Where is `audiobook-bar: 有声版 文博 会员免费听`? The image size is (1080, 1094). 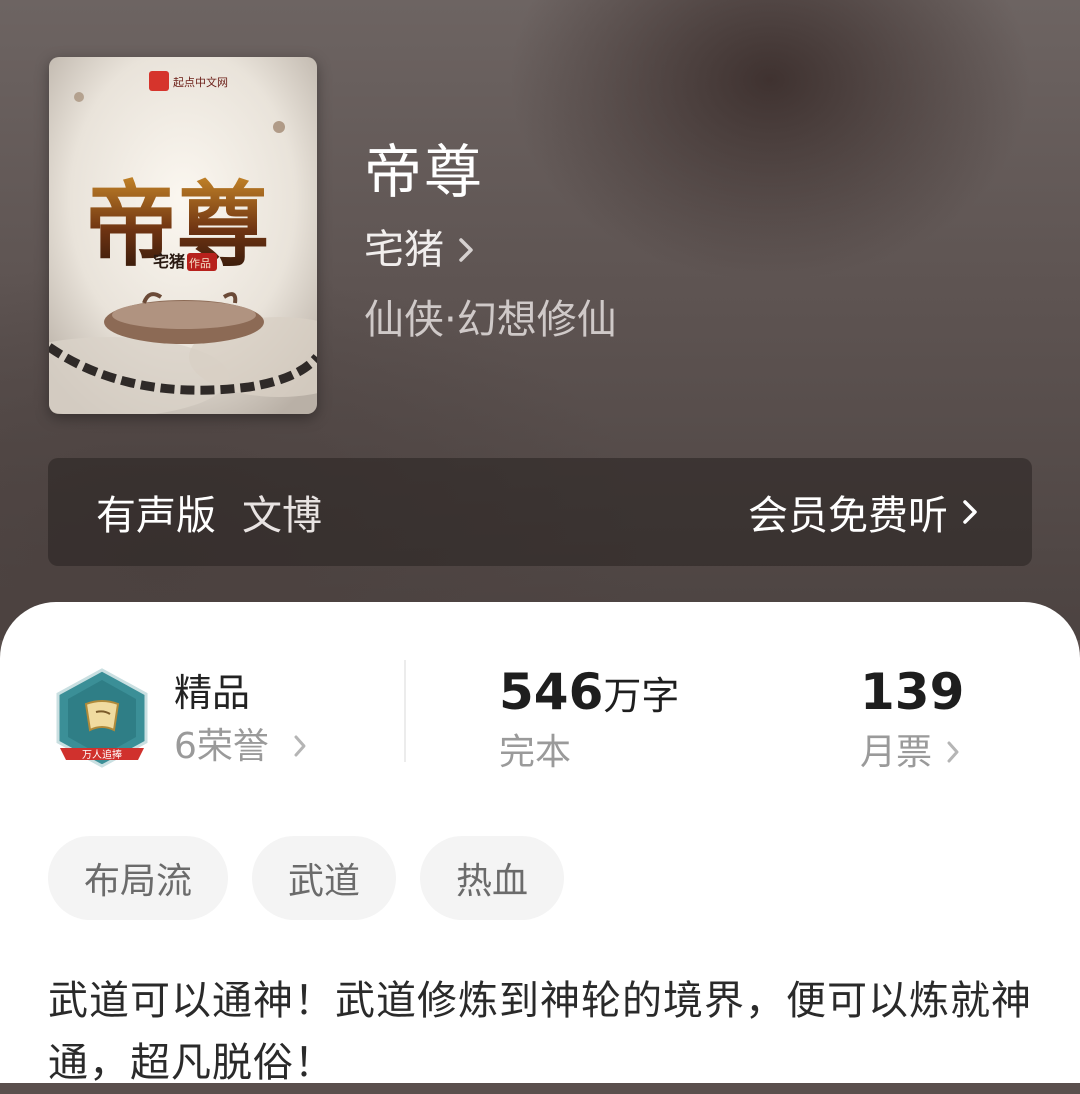 audiobook-bar: 有声版 文博 会员免费听 is located at coordinates (540, 512).